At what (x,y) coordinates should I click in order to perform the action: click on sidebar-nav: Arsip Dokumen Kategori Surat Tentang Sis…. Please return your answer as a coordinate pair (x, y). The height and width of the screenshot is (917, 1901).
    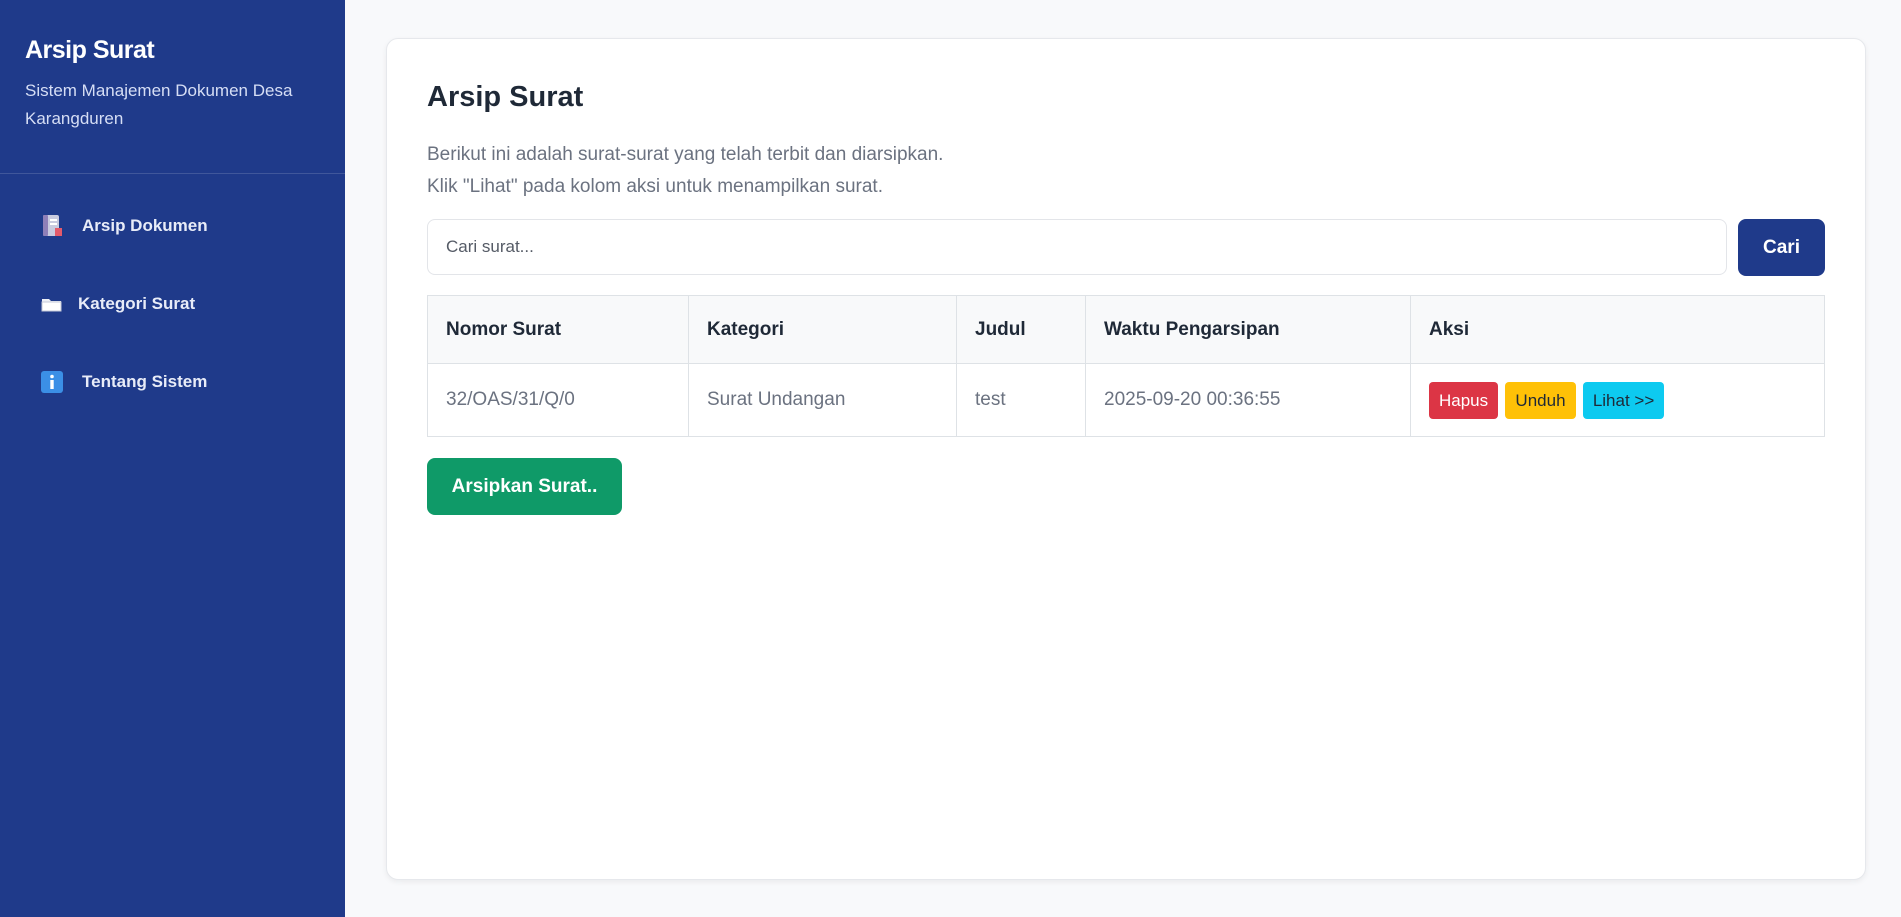
    Looking at the image, I should click on (172, 289).